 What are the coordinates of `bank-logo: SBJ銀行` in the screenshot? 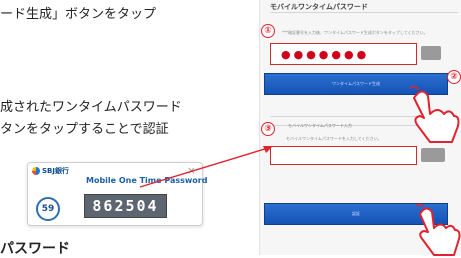 It's located at (50, 171).